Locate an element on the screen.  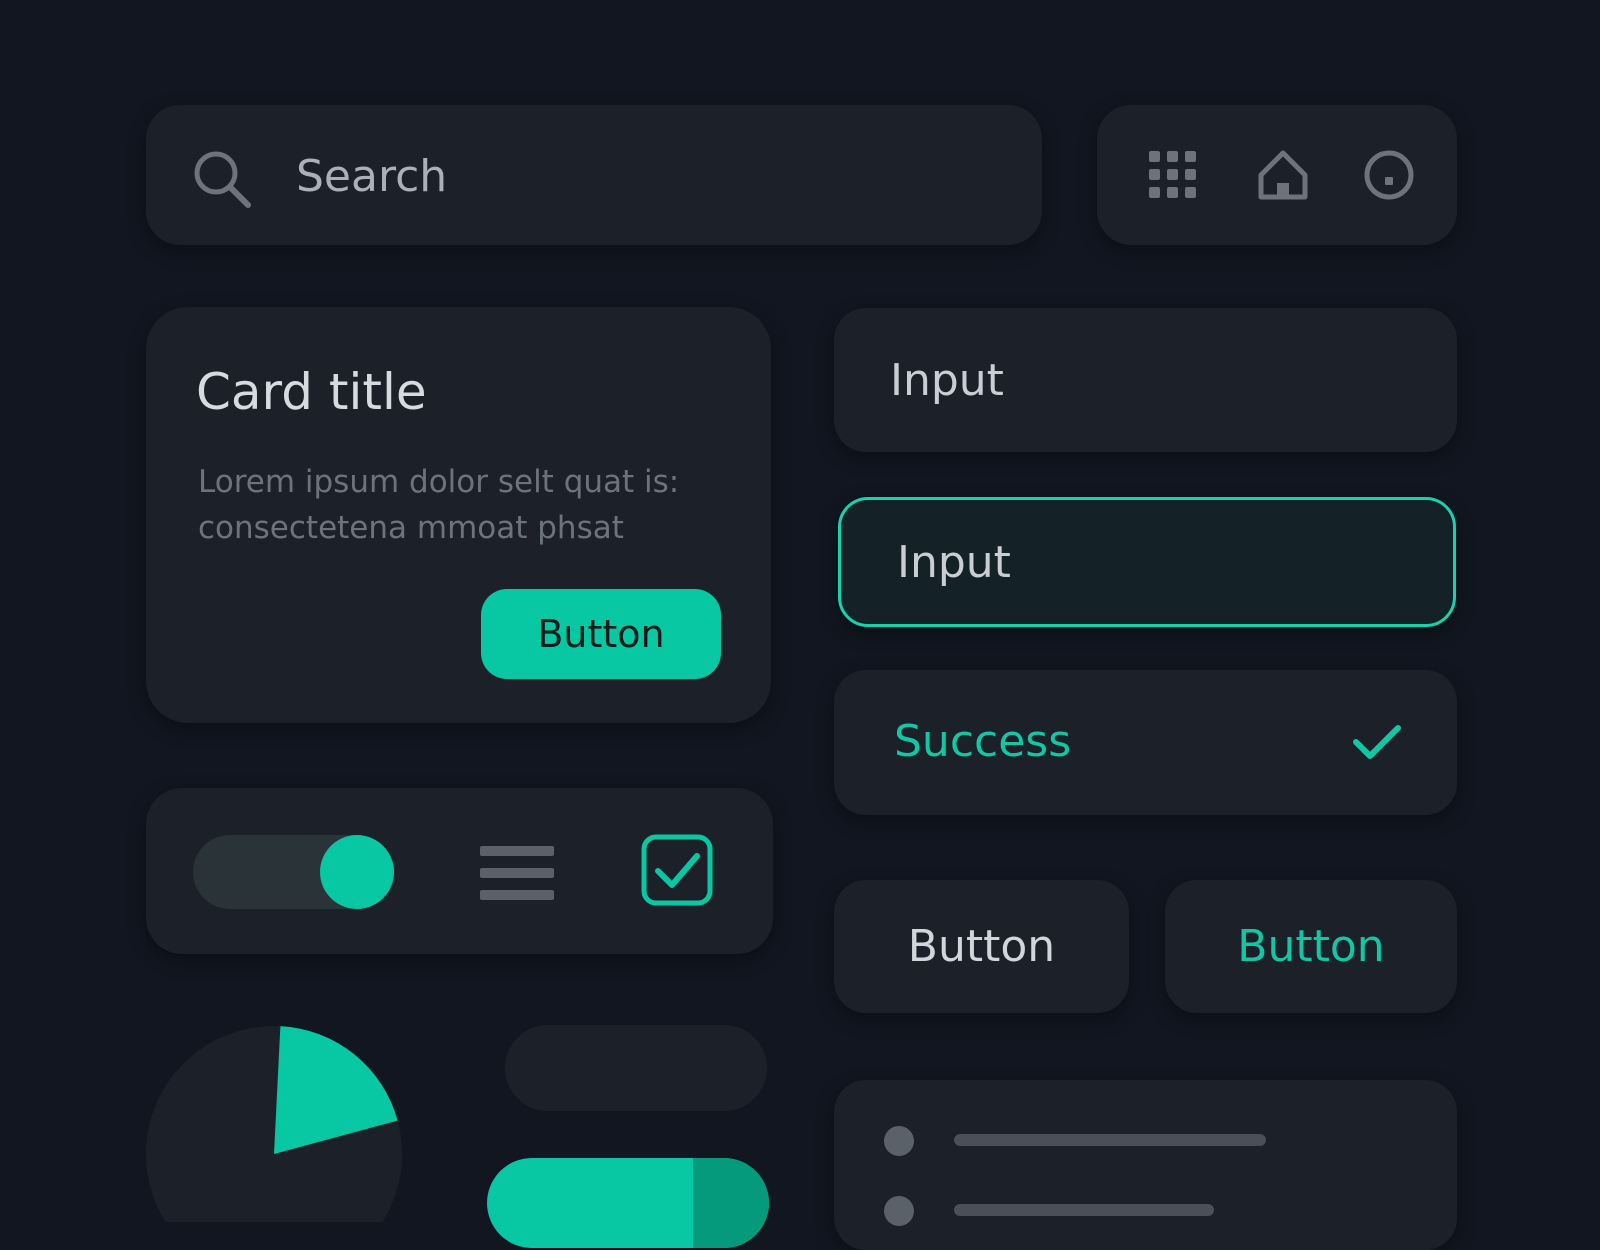
progress-bar is located at coordinates (628, 1203).